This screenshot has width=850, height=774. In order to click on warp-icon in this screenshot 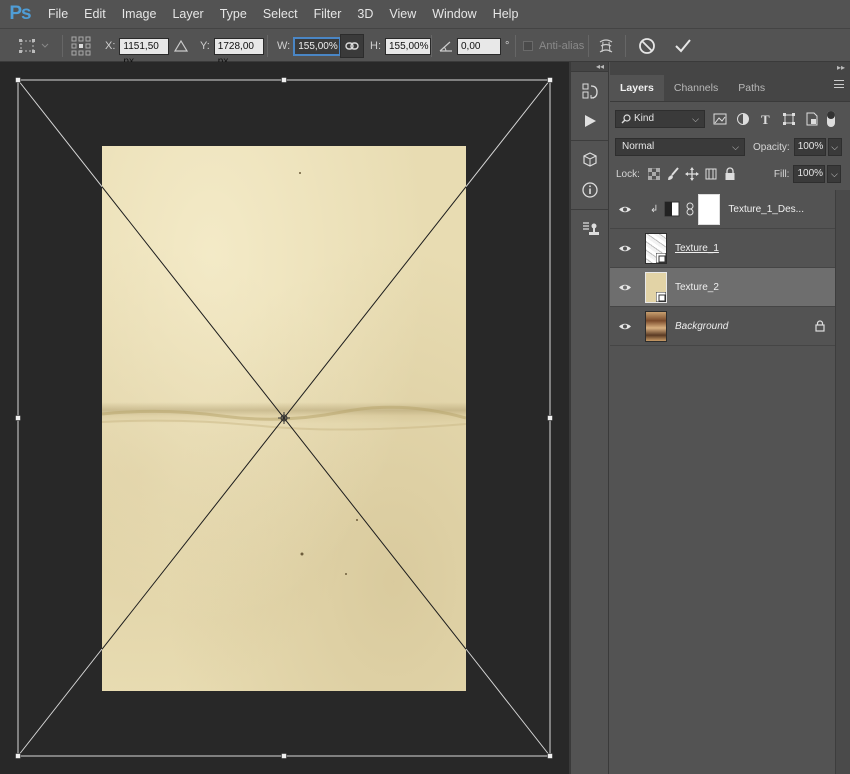, I will do `click(606, 46)`.